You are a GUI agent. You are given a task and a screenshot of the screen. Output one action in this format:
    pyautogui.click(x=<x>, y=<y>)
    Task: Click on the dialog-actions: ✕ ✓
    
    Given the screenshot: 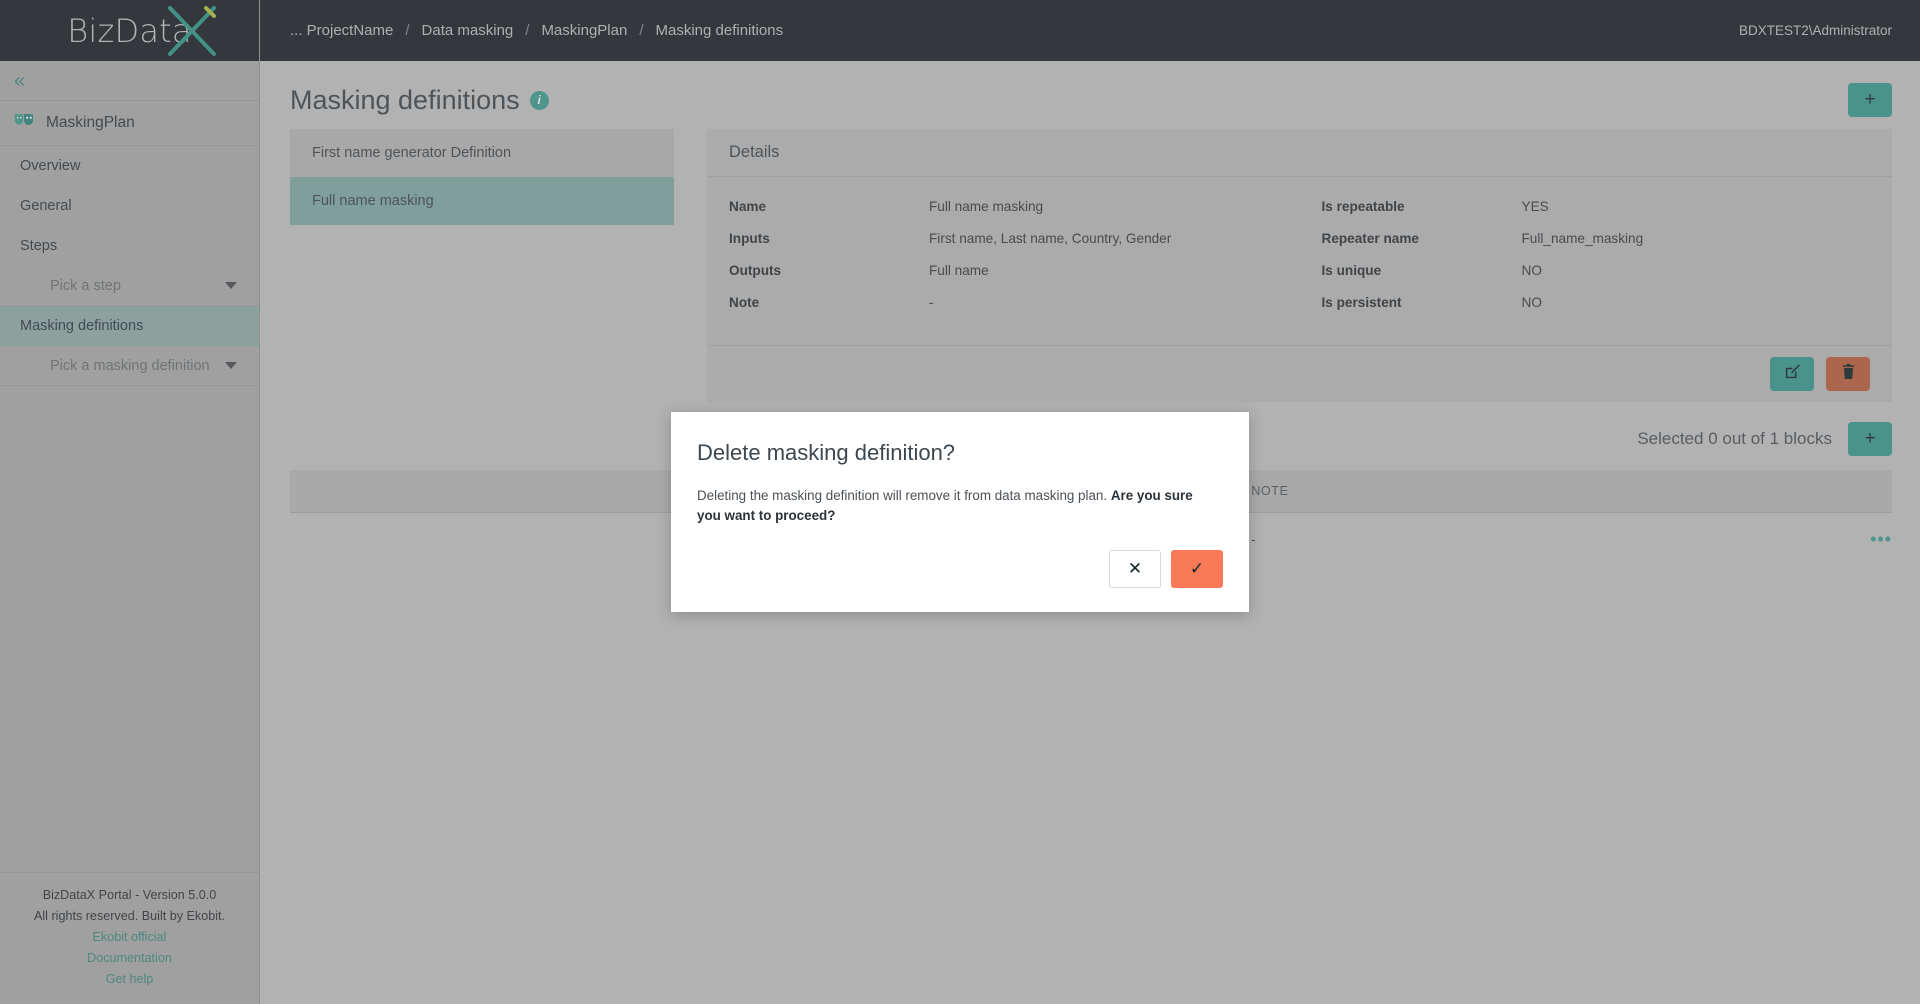 What is the action you would take?
    pyautogui.click(x=960, y=569)
    